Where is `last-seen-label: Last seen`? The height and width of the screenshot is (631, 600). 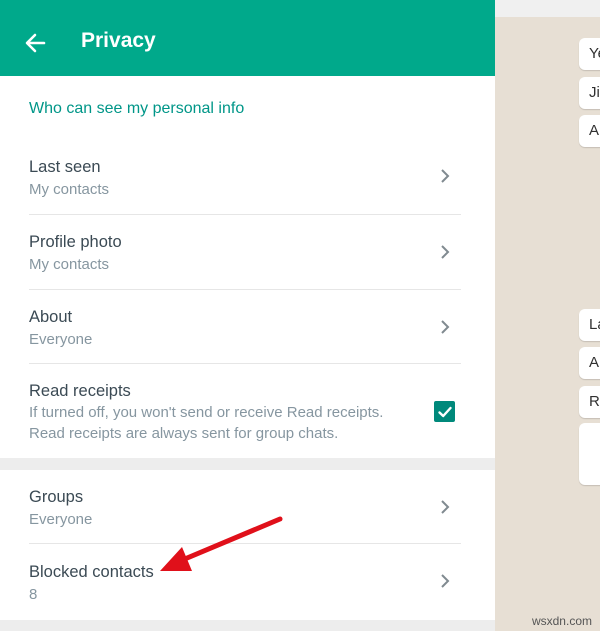 last-seen-label: Last seen is located at coordinates (65, 167).